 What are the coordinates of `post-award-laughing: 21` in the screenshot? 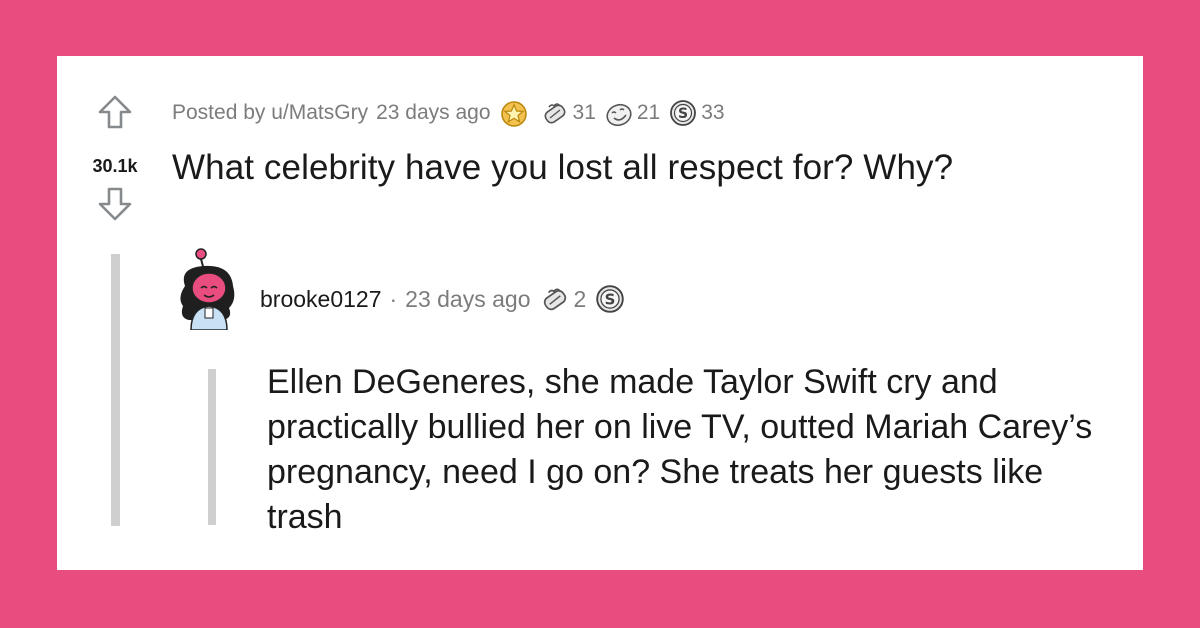 It's located at (632, 113).